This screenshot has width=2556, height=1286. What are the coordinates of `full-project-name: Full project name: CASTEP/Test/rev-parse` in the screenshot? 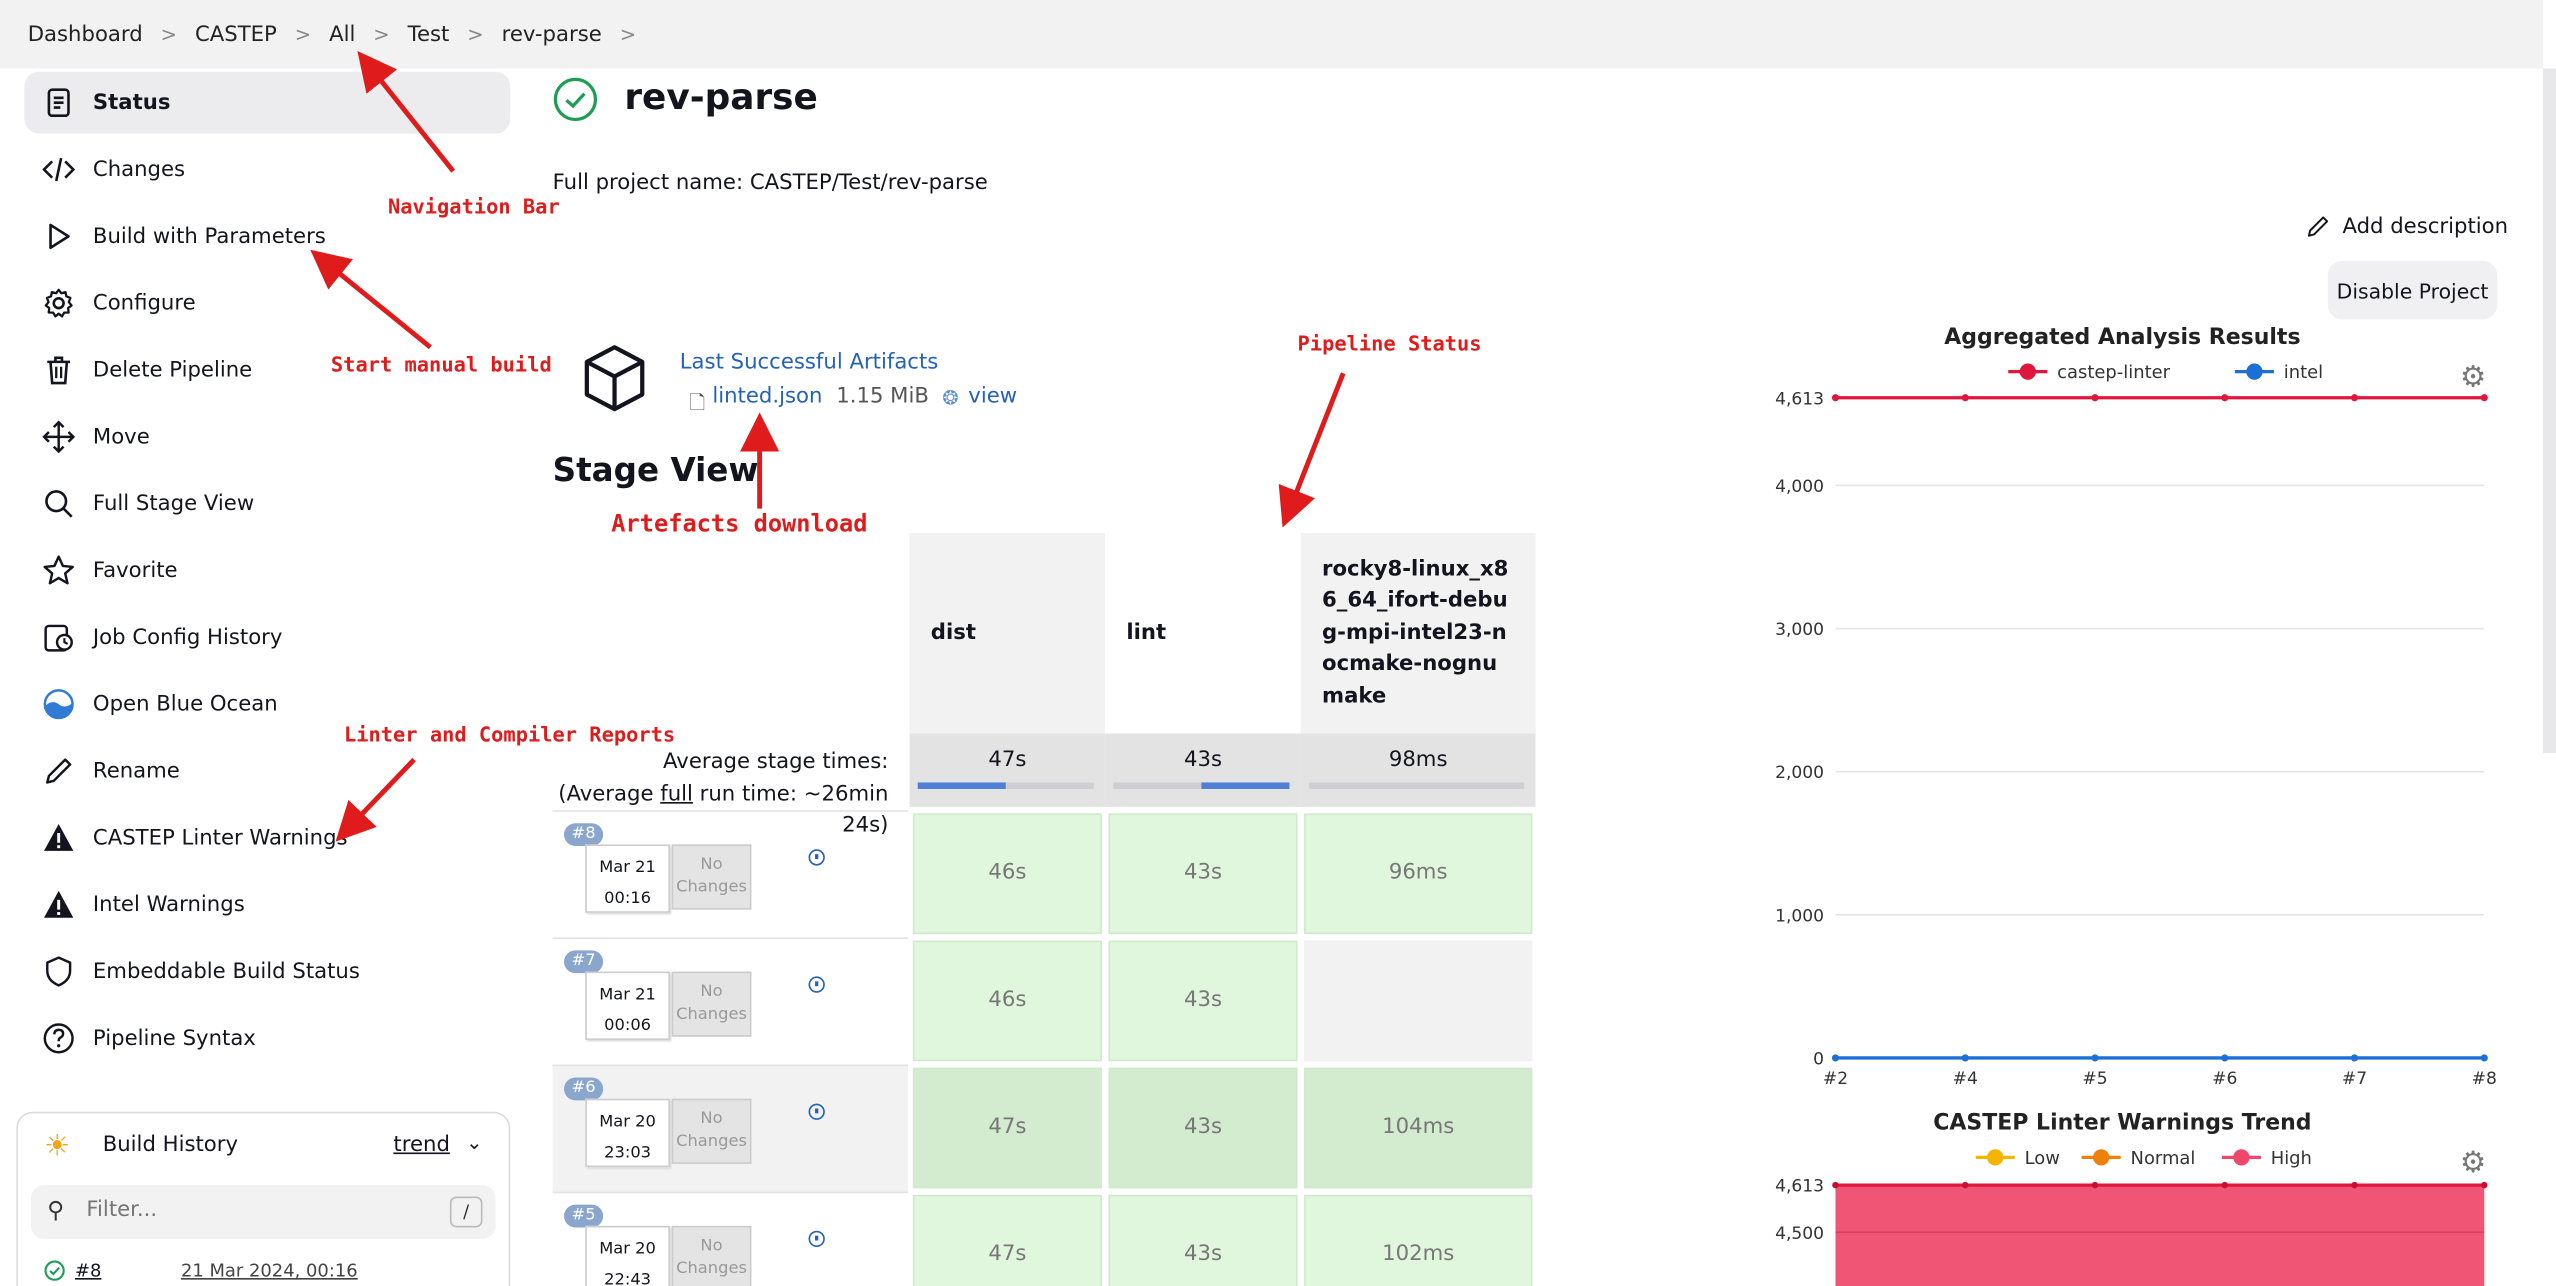 It's located at (770, 183).